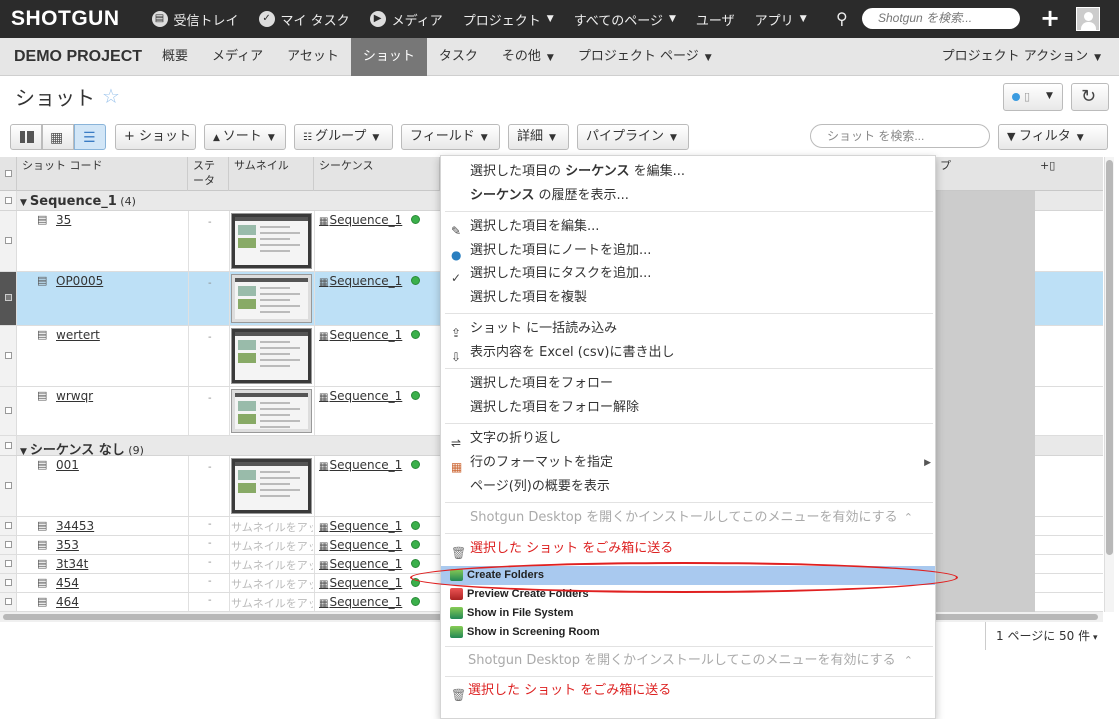  What do you see at coordinates (111, 96) in the screenshot?
I see `favorite-star-icon: ☆` at bounding box center [111, 96].